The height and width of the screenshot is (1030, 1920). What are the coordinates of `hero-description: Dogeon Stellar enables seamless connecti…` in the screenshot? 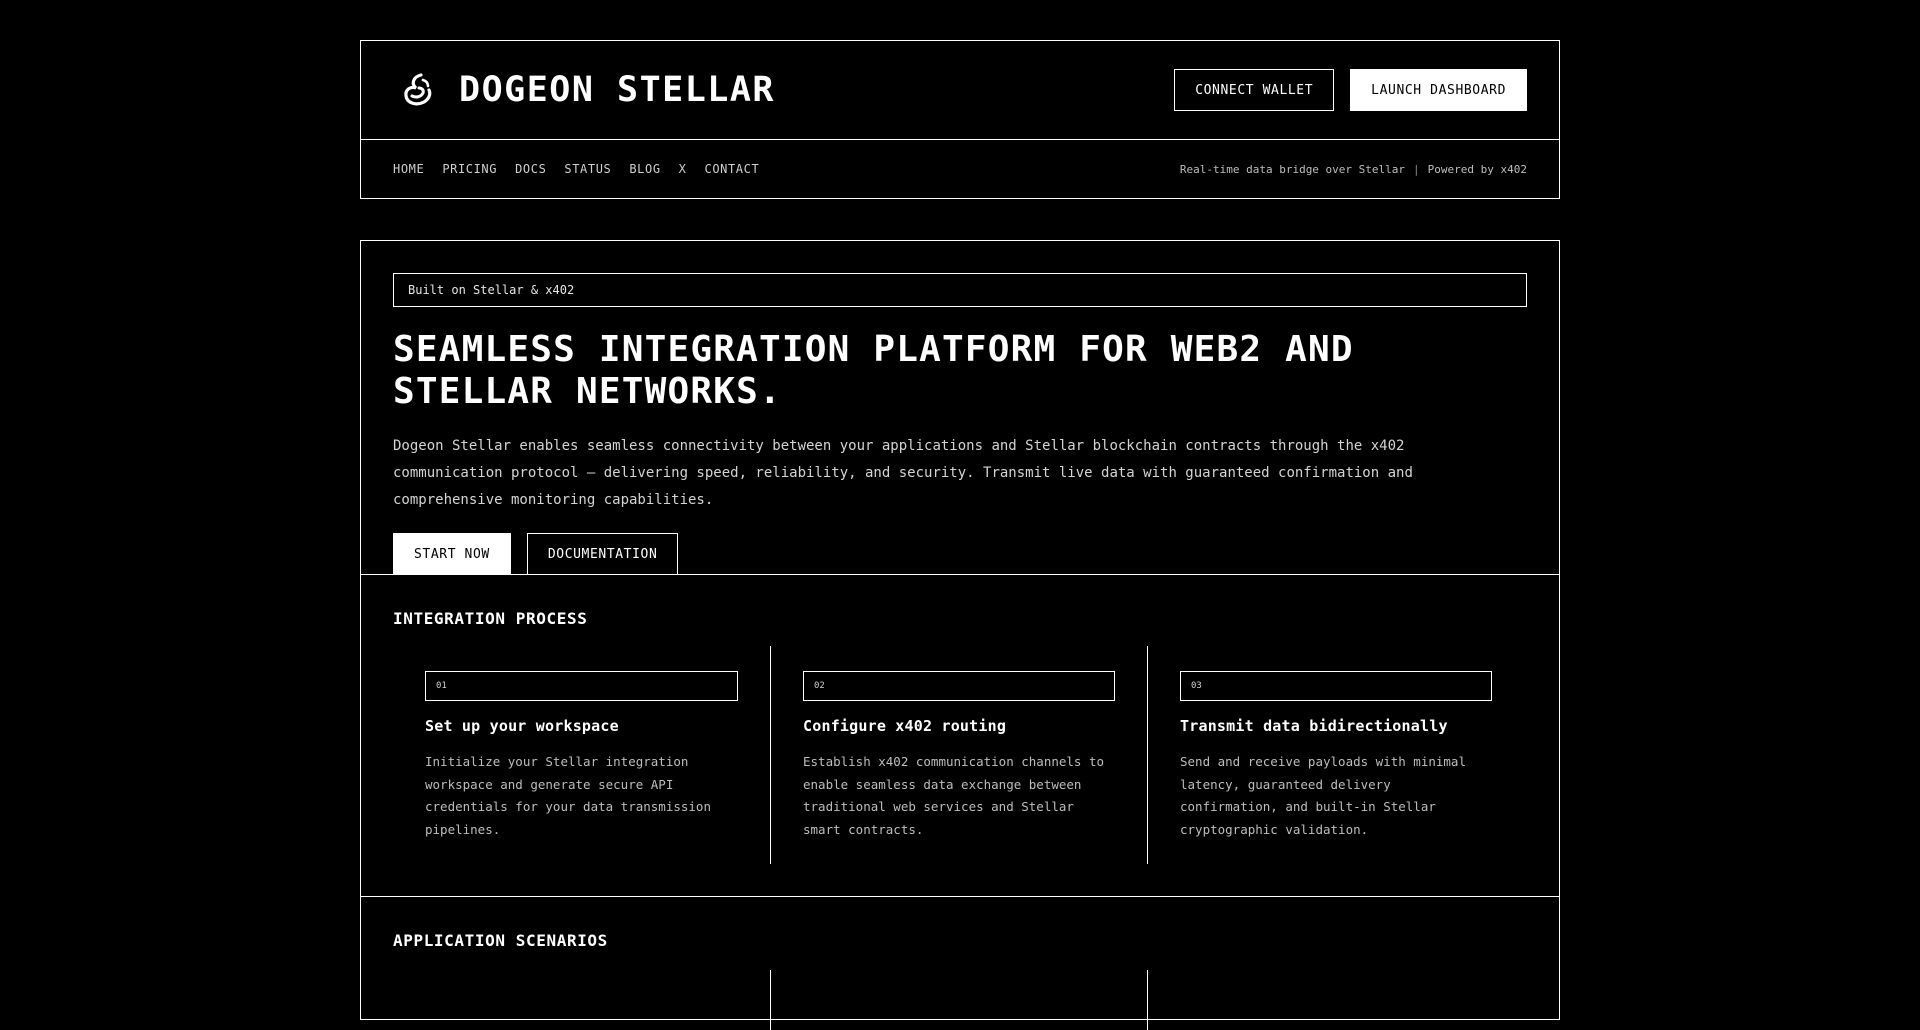 It's located at (903, 473).